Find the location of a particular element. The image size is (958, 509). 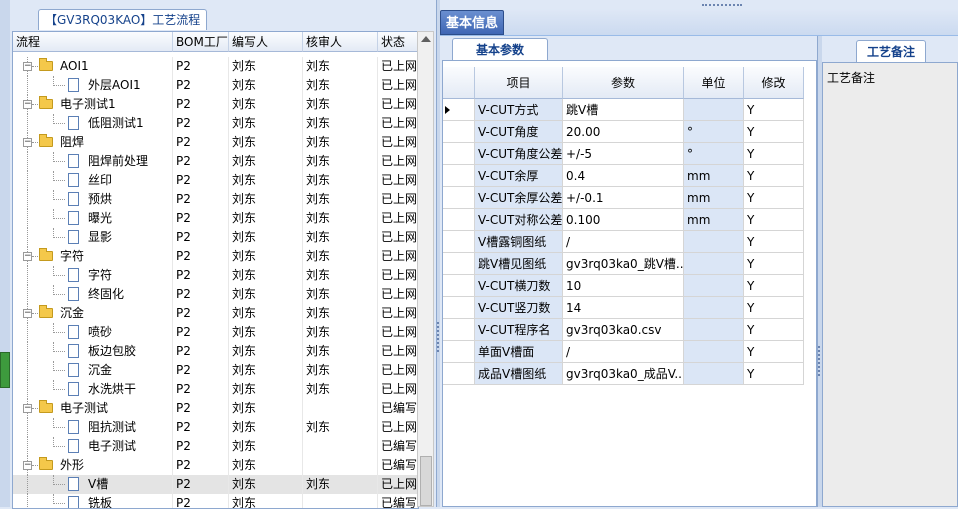

tree-col-header: 核审人 is located at coordinates (340, 42).